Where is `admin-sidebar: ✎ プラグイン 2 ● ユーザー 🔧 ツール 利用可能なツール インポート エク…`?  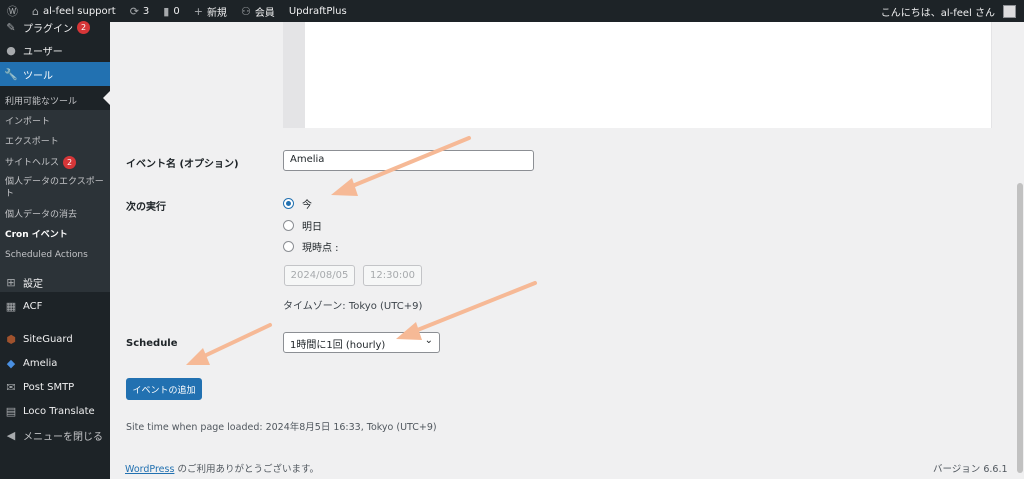 admin-sidebar: ✎ プラグイン 2 ● ユーザー 🔧 ツール 利用可能なツール インポート エク… is located at coordinates (55, 249).